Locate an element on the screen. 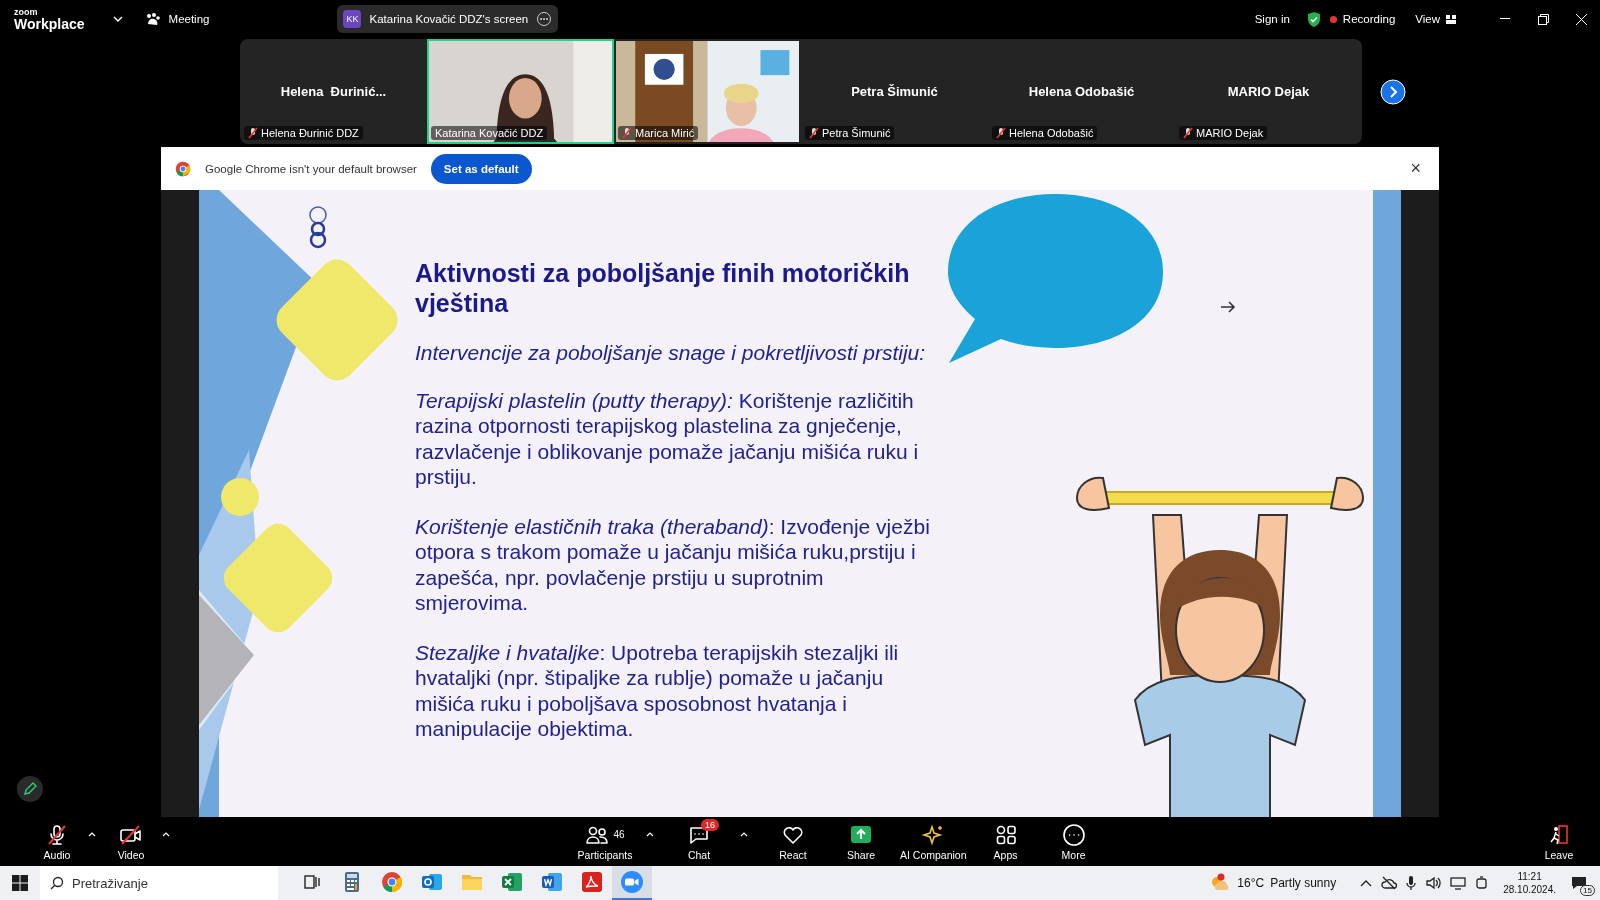 The image size is (1600, 900). participant-name: MARIO Dejak is located at coordinates (1268, 91).